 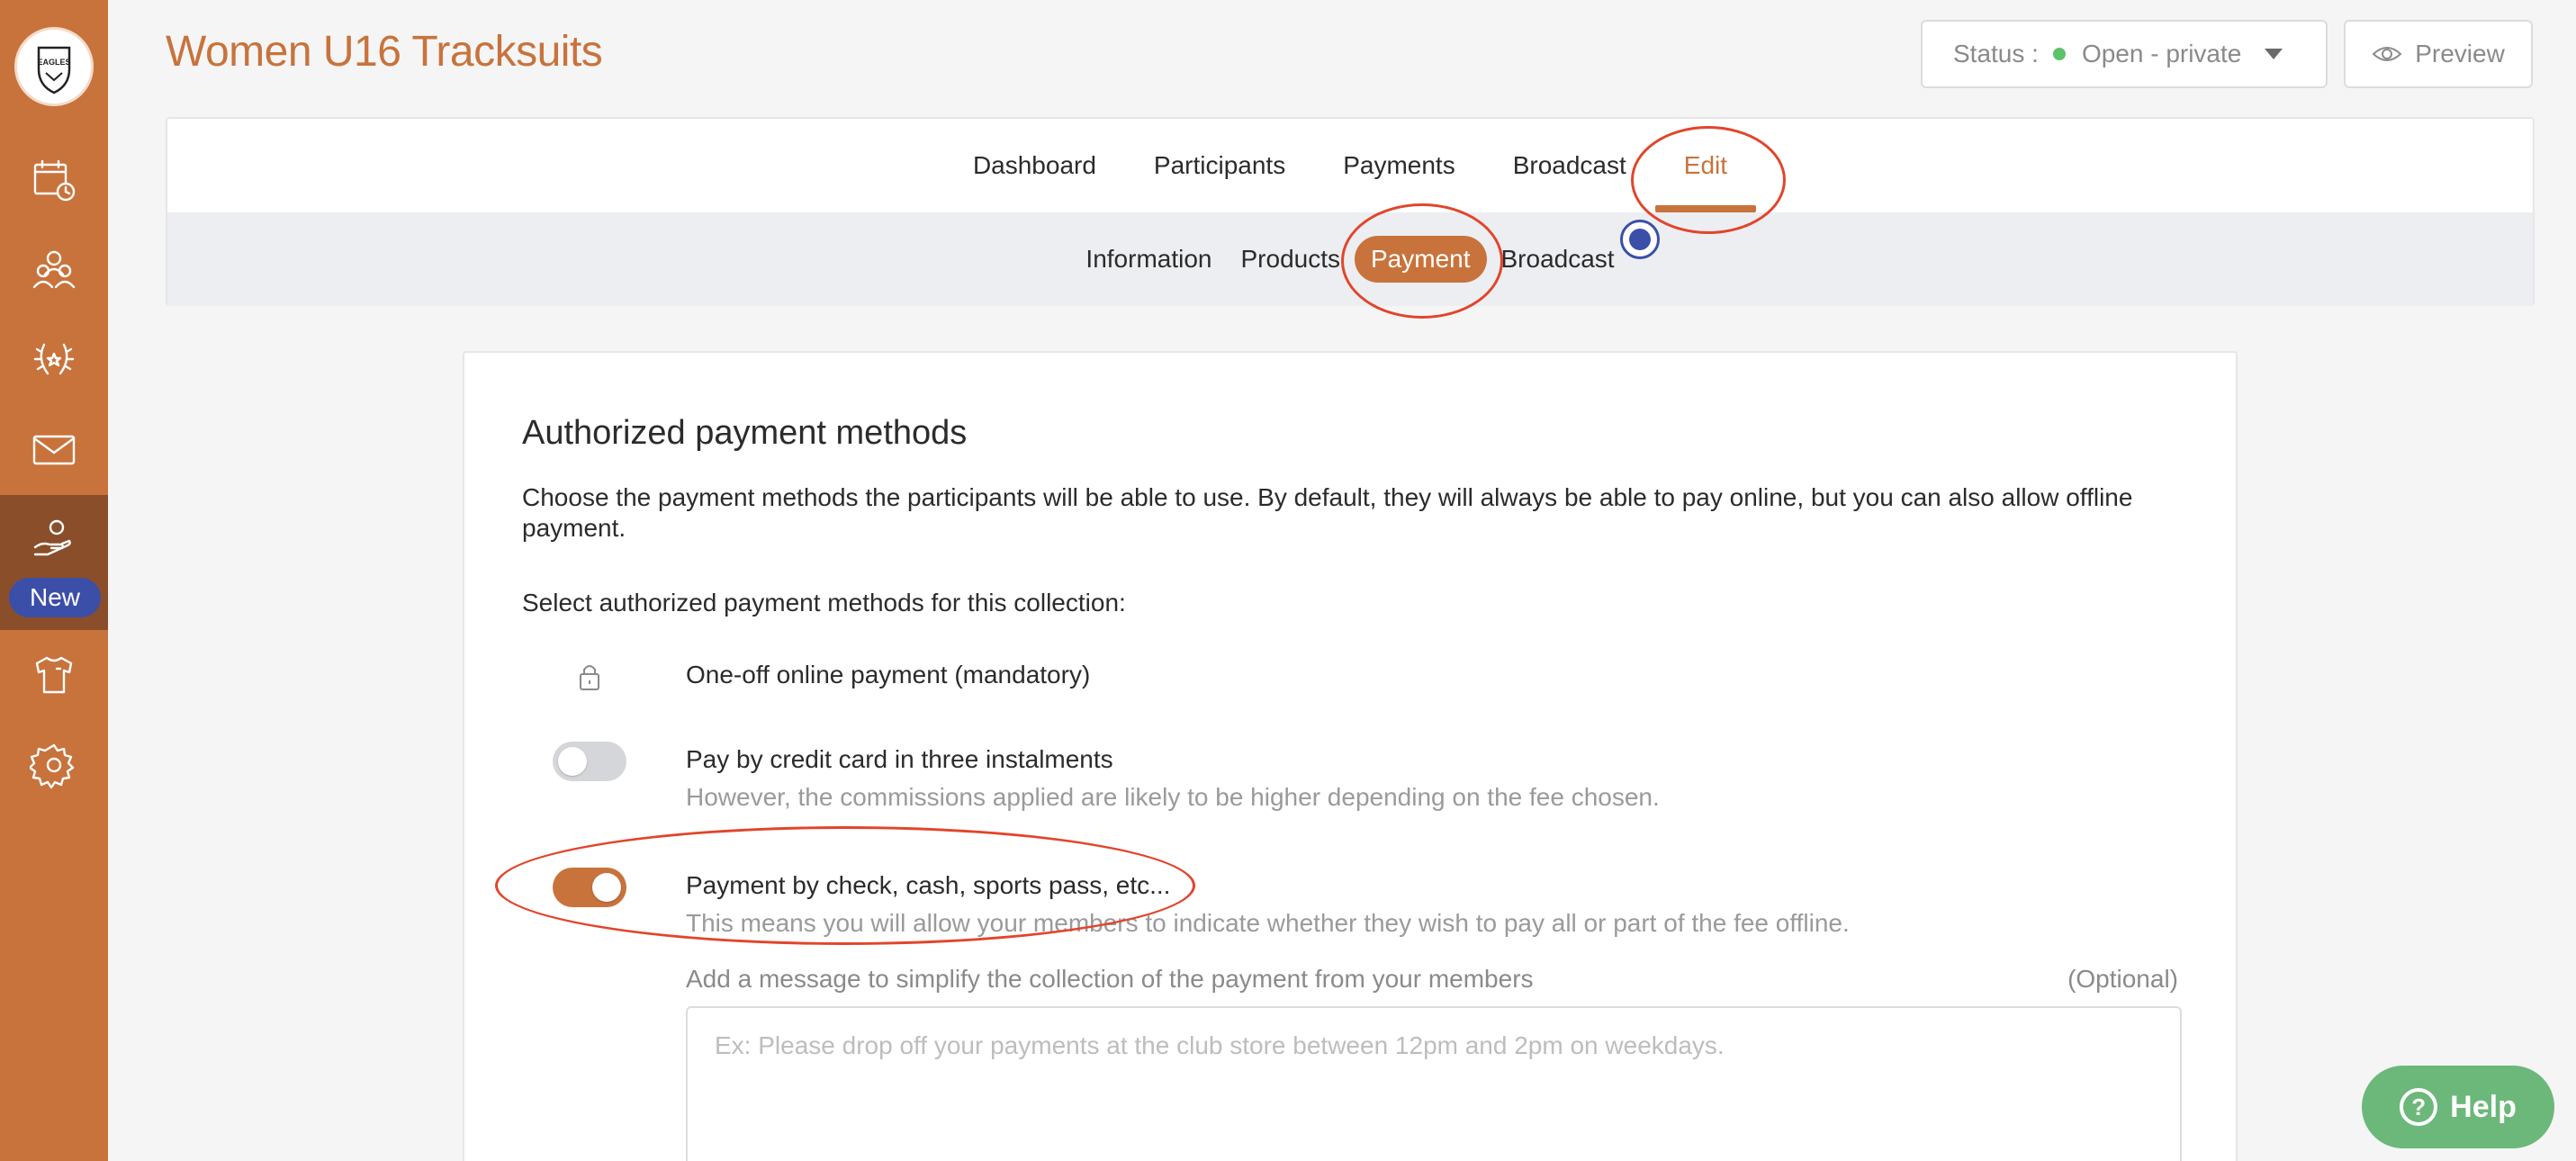 I want to click on status-dot-icon, so click(x=2059, y=54).